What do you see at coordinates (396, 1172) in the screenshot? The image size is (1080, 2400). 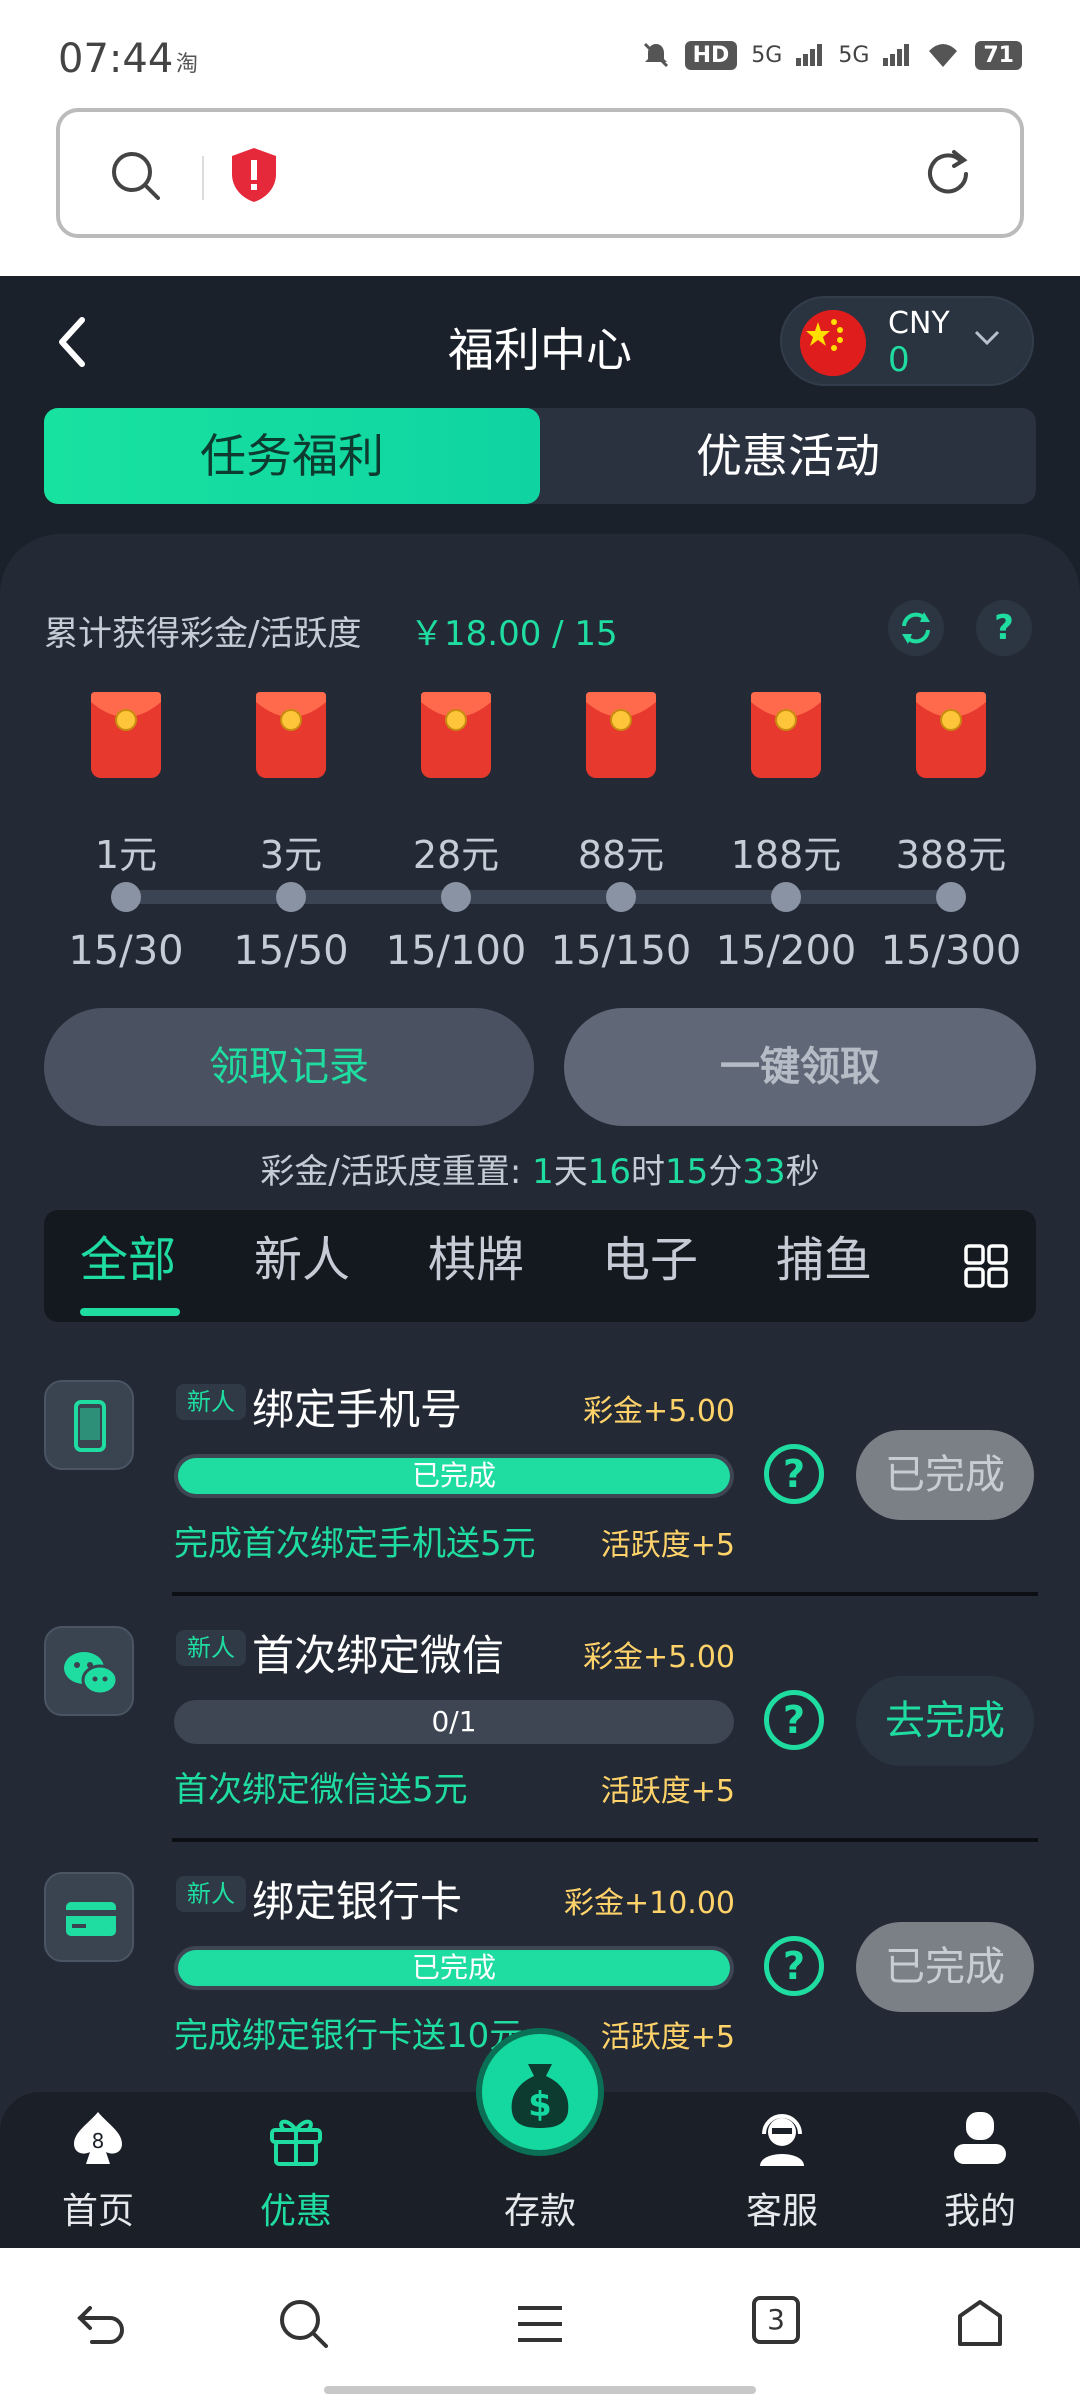 I see `reset-label: 彩金/活跃度重置:` at bounding box center [396, 1172].